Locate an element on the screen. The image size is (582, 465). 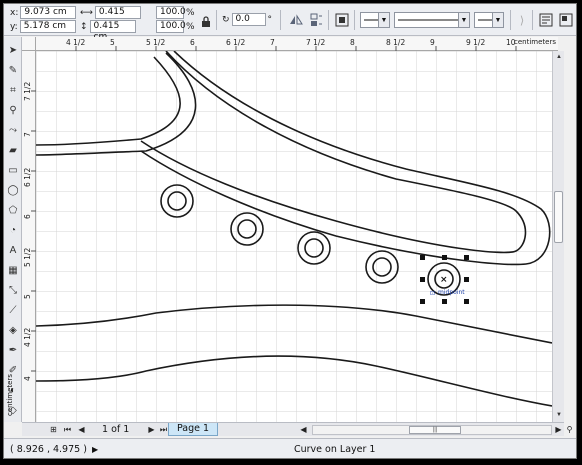
basic-shapes-tool-icon: ◔ is located at coordinates (13, 230).